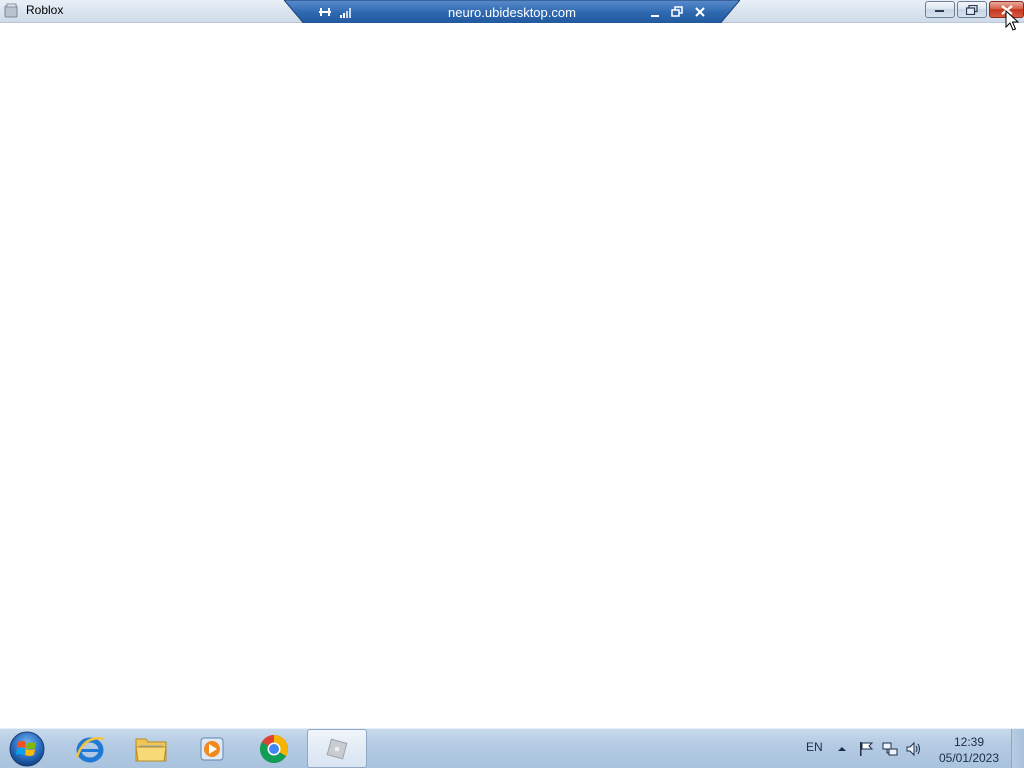 Image resolution: width=1024 pixels, height=773 pixels. I want to click on ie-icon, so click(90, 749).